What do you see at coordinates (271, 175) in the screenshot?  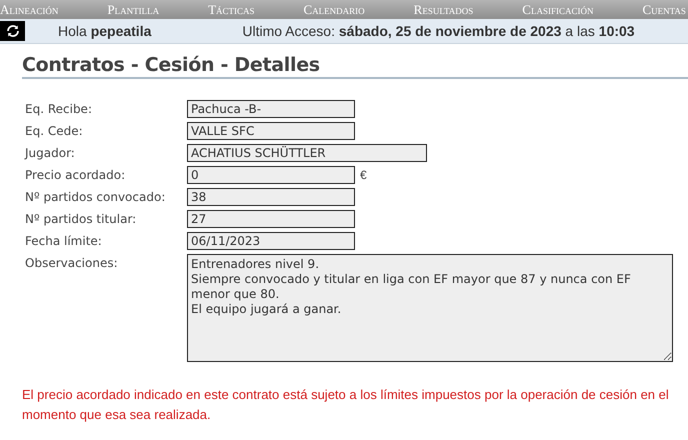 I see `input-field: 0` at bounding box center [271, 175].